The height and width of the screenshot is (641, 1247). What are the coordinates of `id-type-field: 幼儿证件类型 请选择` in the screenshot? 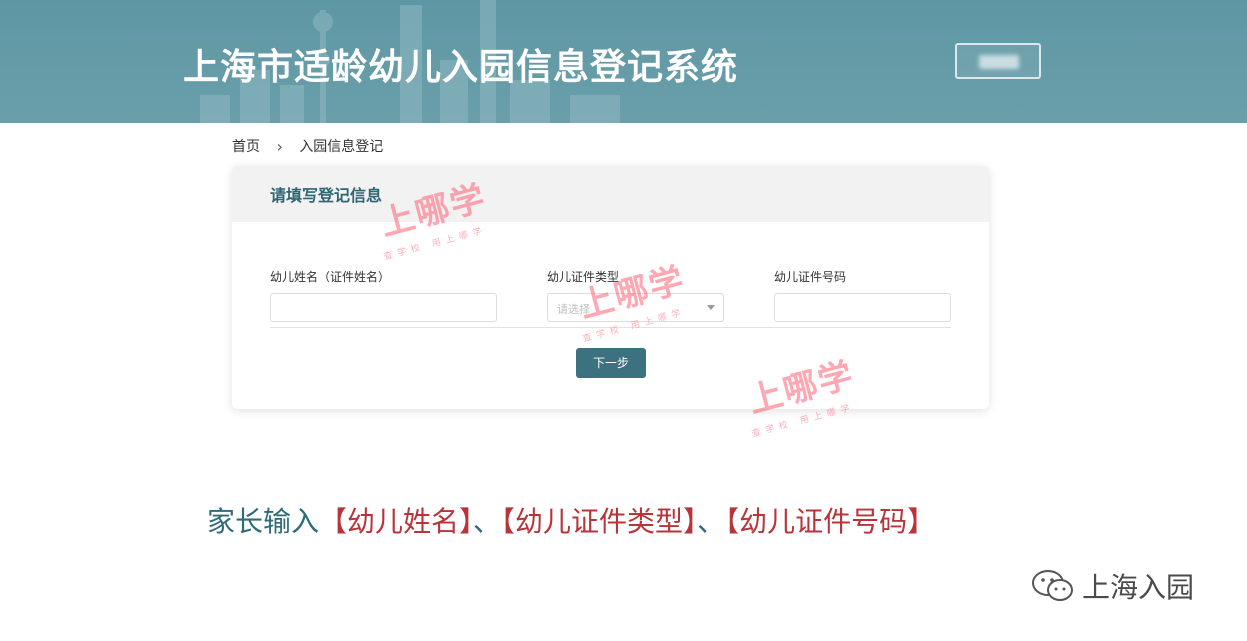 It's located at (635, 295).